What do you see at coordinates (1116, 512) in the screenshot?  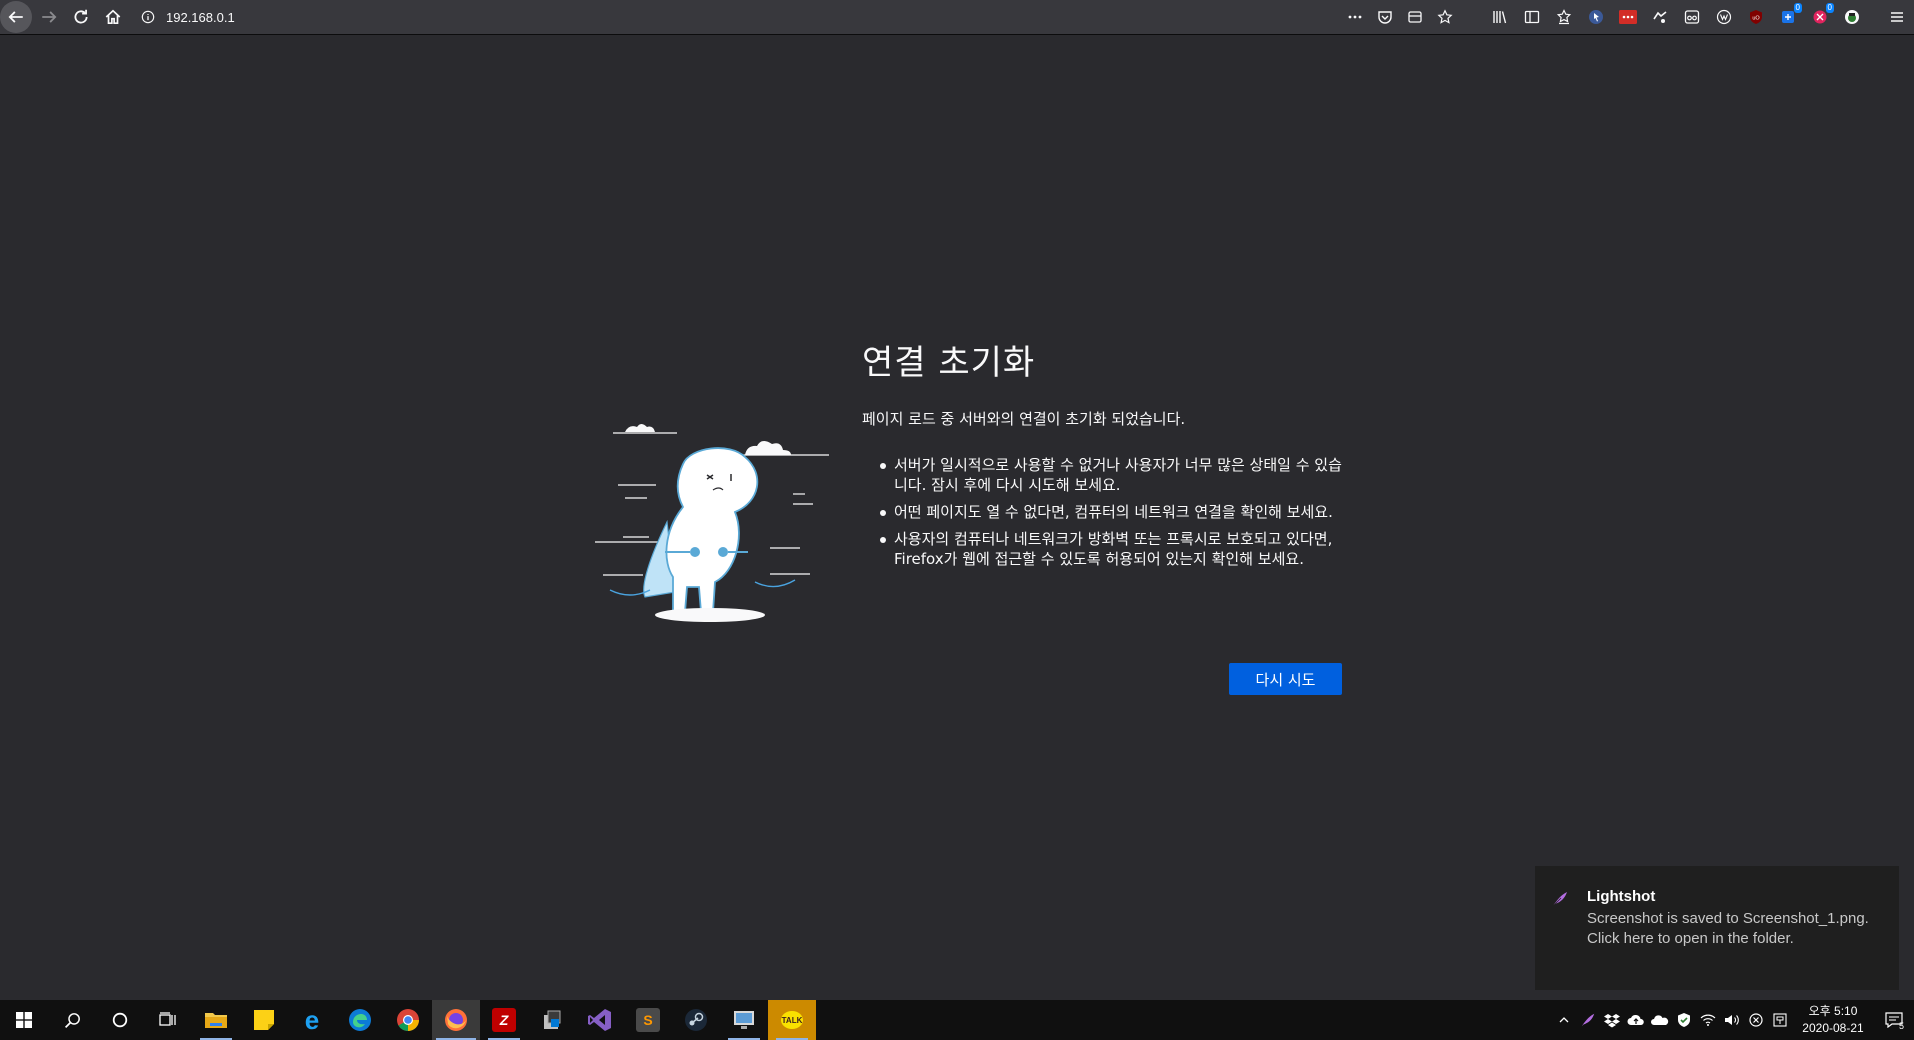 I see `suggestion-item: 어떤 페이지도 열 수 없다면, 컴퓨터의 네트워크 연결을 확인해 보세요.` at bounding box center [1116, 512].